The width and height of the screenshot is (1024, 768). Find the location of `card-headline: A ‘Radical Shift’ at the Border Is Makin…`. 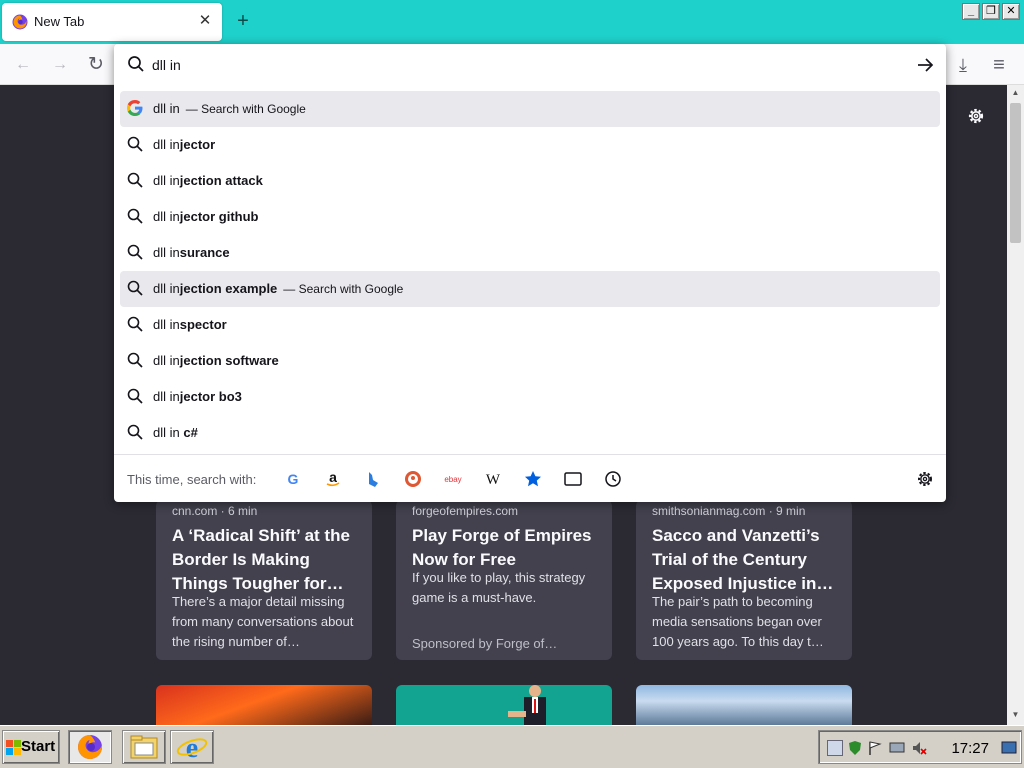

card-headline: A ‘Radical Shift’ at the Border Is Makin… is located at coordinates (261, 559).